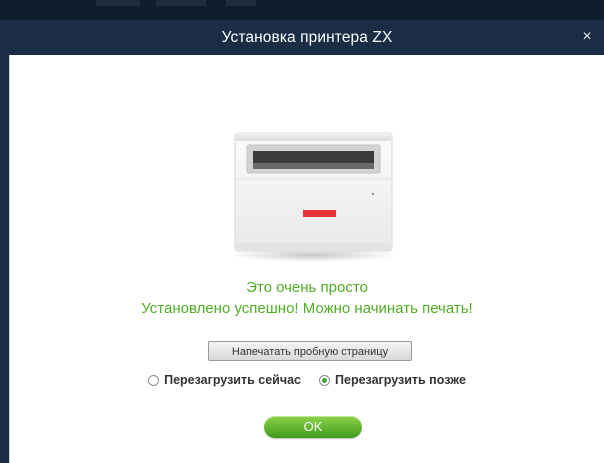  I want to click on restart-later-option: Перезагрузить позже, so click(392, 380).